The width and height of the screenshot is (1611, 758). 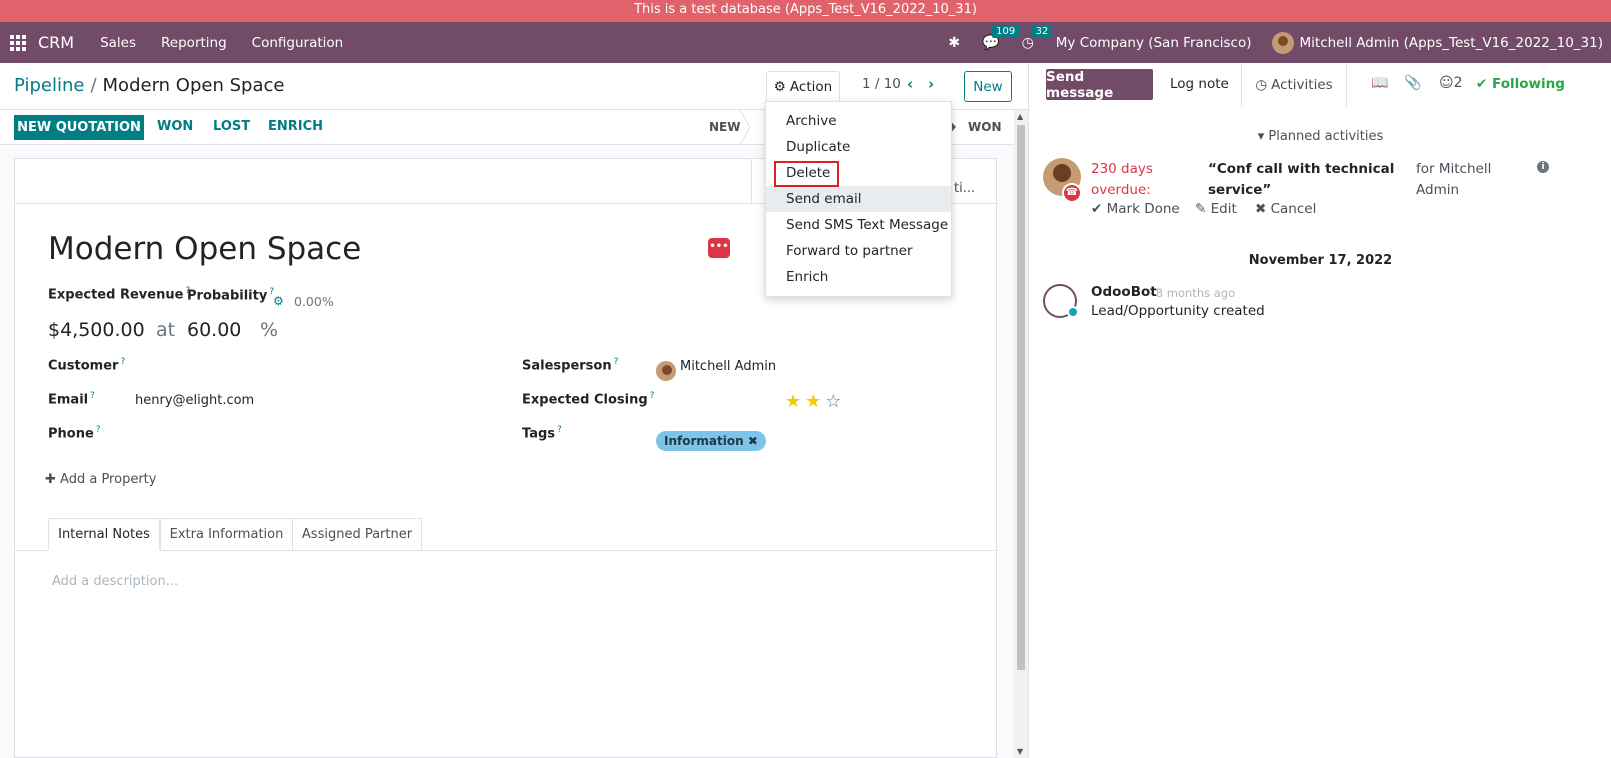 What do you see at coordinates (166, 330) in the screenshot?
I see `at-label: at` at bounding box center [166, 330].